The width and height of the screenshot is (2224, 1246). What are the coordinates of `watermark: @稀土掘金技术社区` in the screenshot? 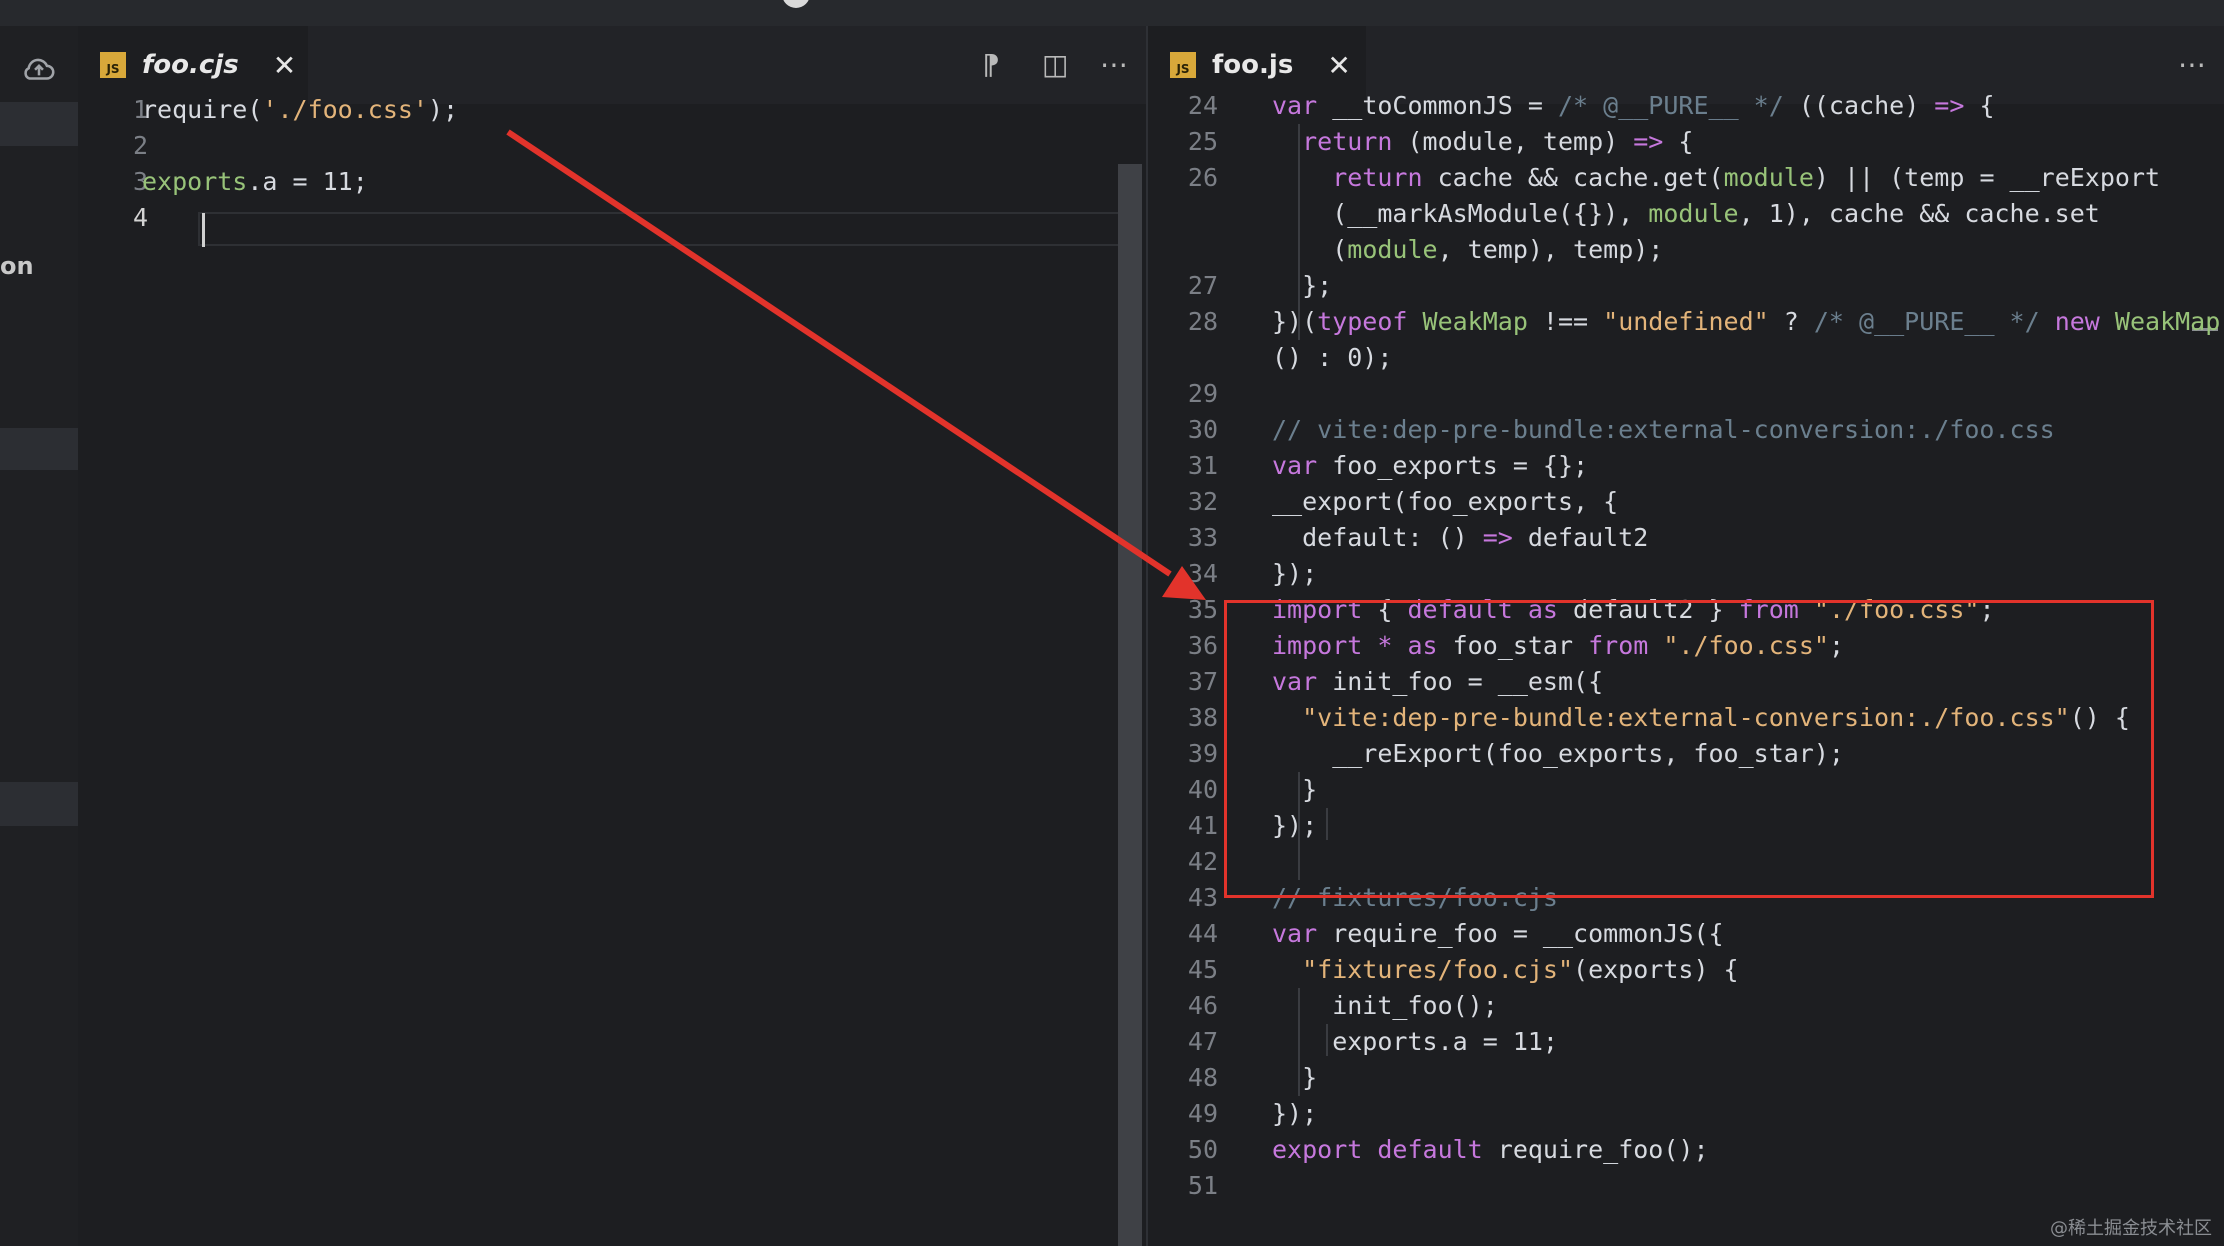 It's located at (2131, 1228).